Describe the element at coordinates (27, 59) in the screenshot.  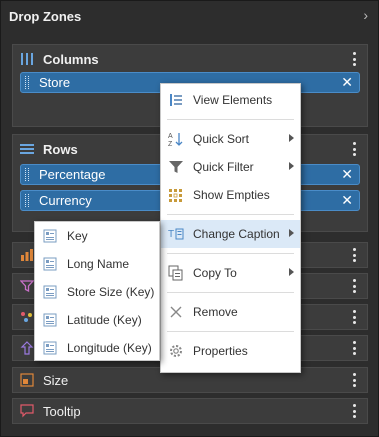
I see `columns-icon` at that location.